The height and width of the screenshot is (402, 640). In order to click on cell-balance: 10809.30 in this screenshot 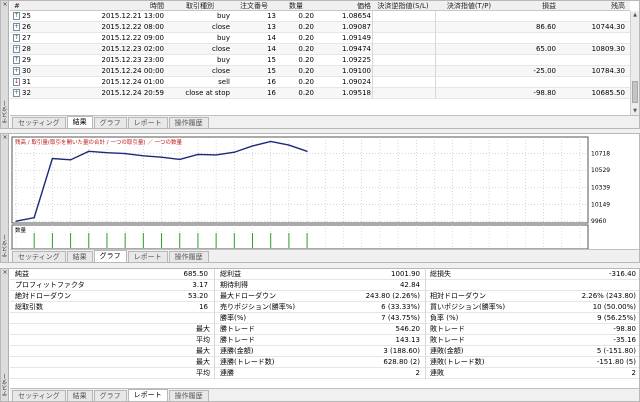, I will do `click(608, 49)`.